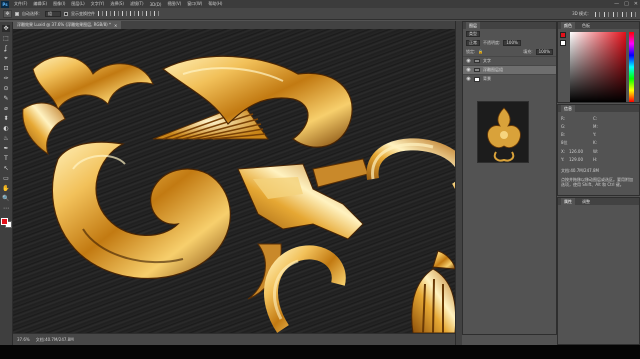 The image size is (640, 359). What do you see at coordinates (108, 13) in the screenshot?
I see `align-middle-icon` at bounding box center [108, 13].